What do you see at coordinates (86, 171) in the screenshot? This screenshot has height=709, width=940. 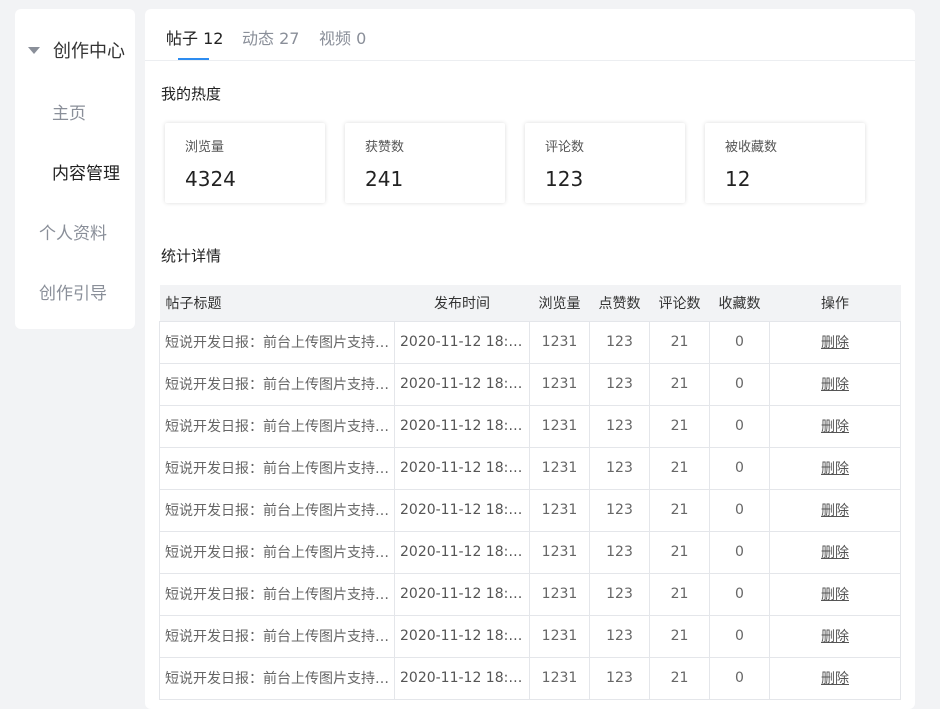 I see `sidebar-item-content-management: 内容管理` at bounding box center [86, 171].